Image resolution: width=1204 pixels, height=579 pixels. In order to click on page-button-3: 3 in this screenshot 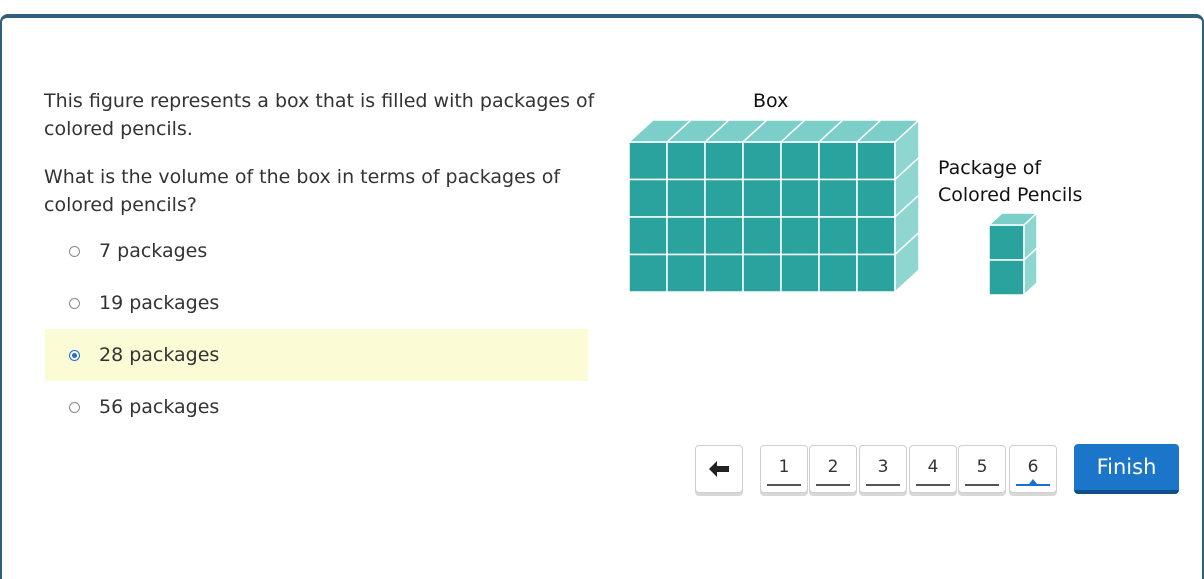, I will do `click(883, 469)`.